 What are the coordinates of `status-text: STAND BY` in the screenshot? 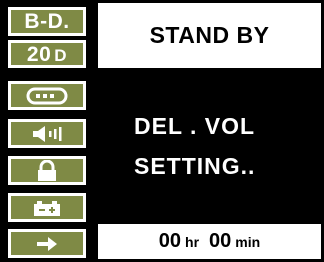 It's located at (209, 35).